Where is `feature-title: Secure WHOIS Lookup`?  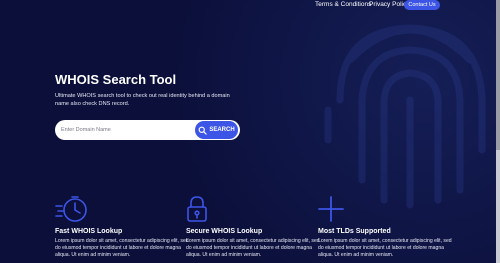 feature-title: Secure WHOIS Lookup is located at coordinates (224, 231).